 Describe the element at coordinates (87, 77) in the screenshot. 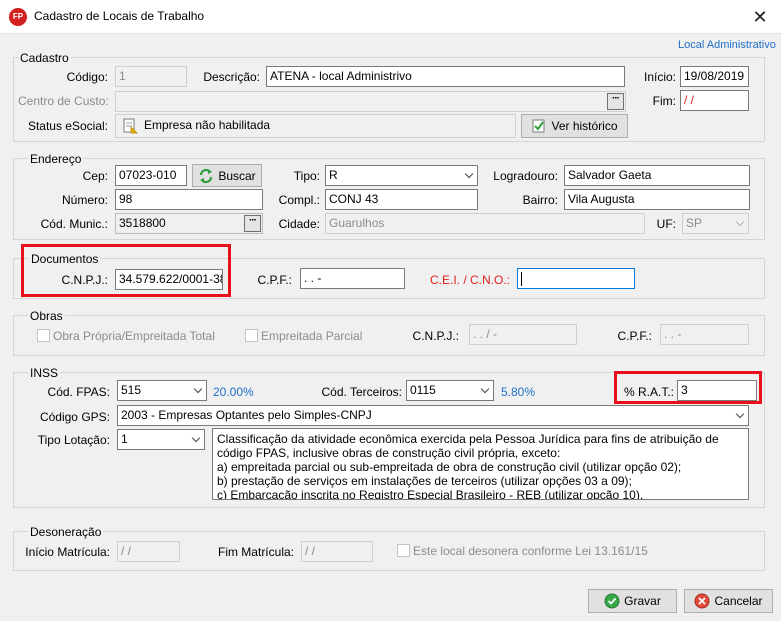

I see `codigo-label: Código:` at that location.